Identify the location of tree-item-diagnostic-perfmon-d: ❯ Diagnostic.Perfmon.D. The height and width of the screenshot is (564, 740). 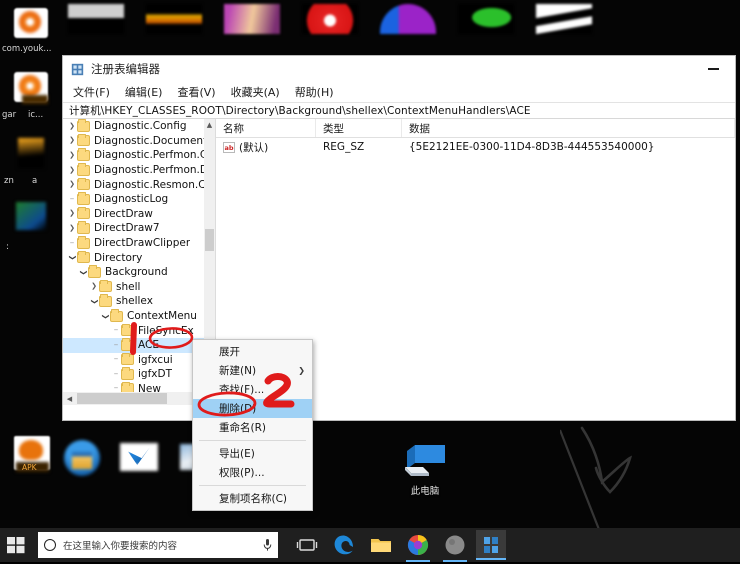
(133, 170).